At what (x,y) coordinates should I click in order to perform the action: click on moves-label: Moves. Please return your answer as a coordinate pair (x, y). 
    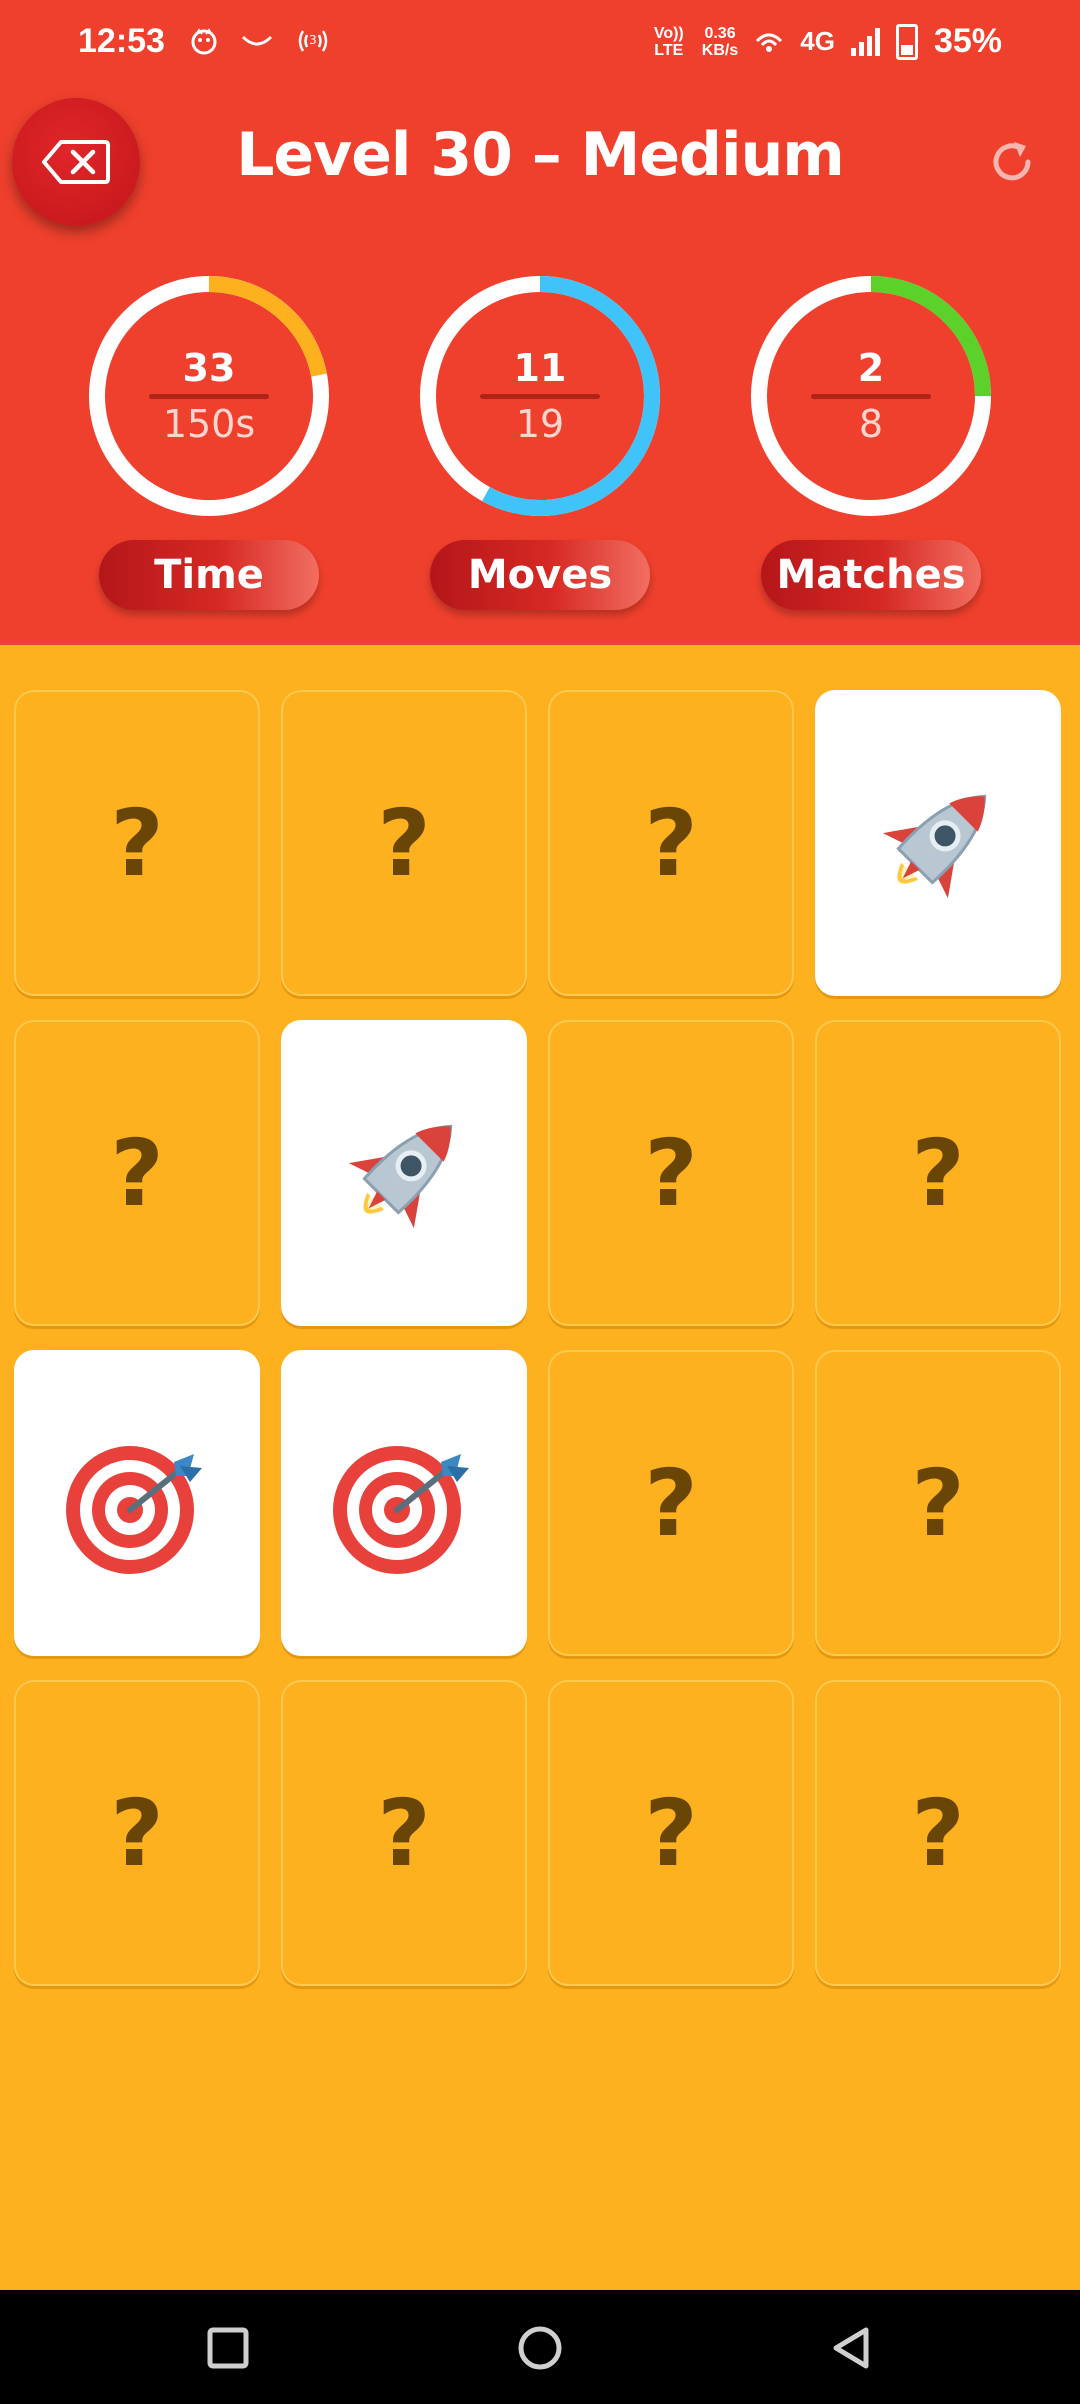
    Looking at the image, I should click on (540, 575).